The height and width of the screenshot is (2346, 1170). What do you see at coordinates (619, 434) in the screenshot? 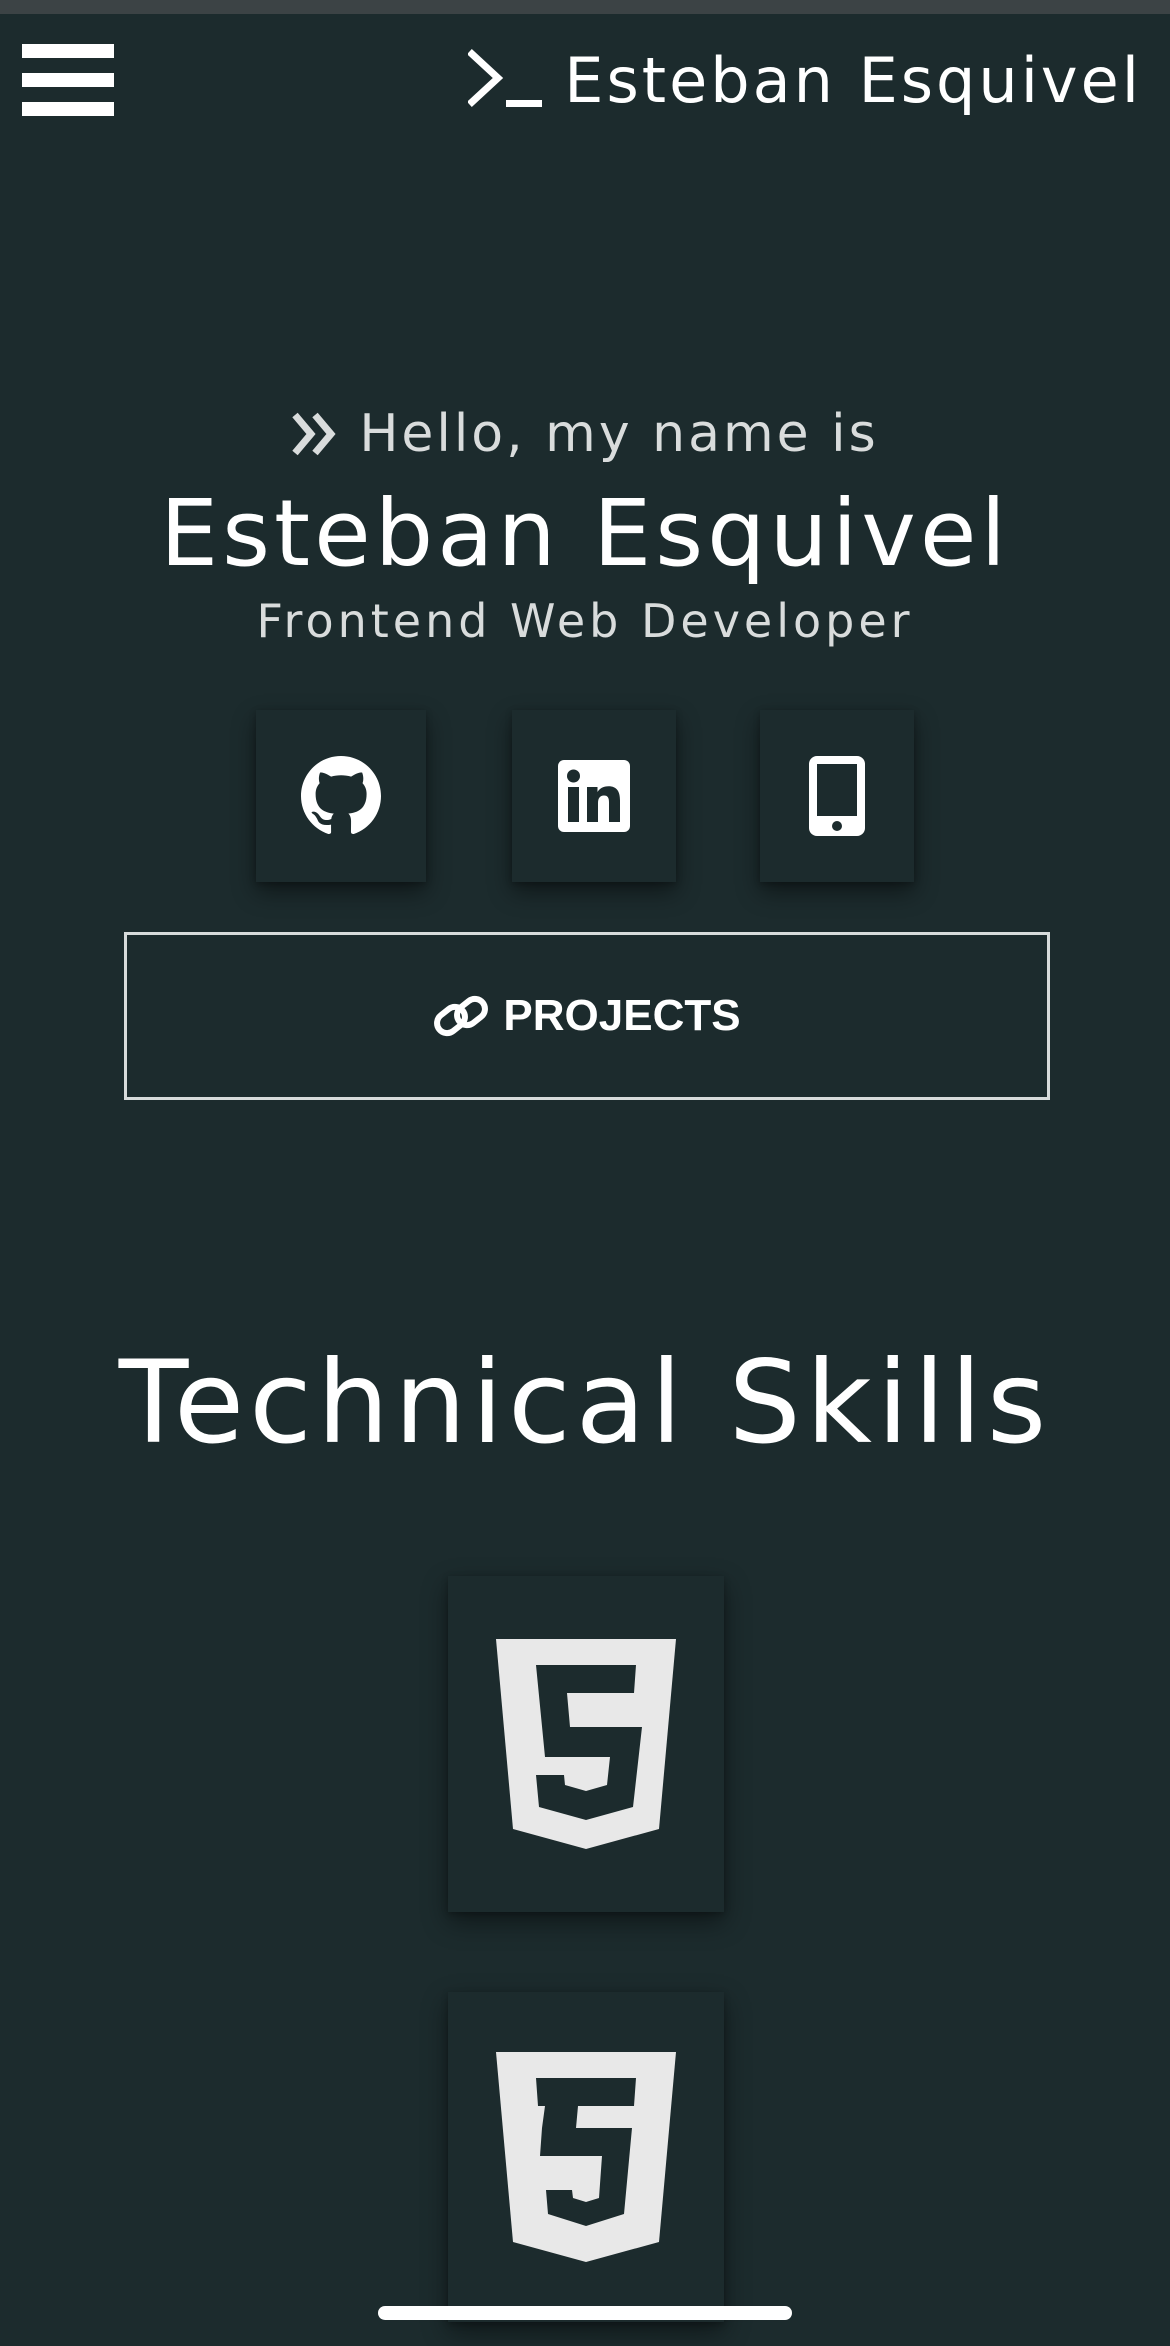
I see `greeting-text: Hello, my name is` at bounding box center [619, 434].